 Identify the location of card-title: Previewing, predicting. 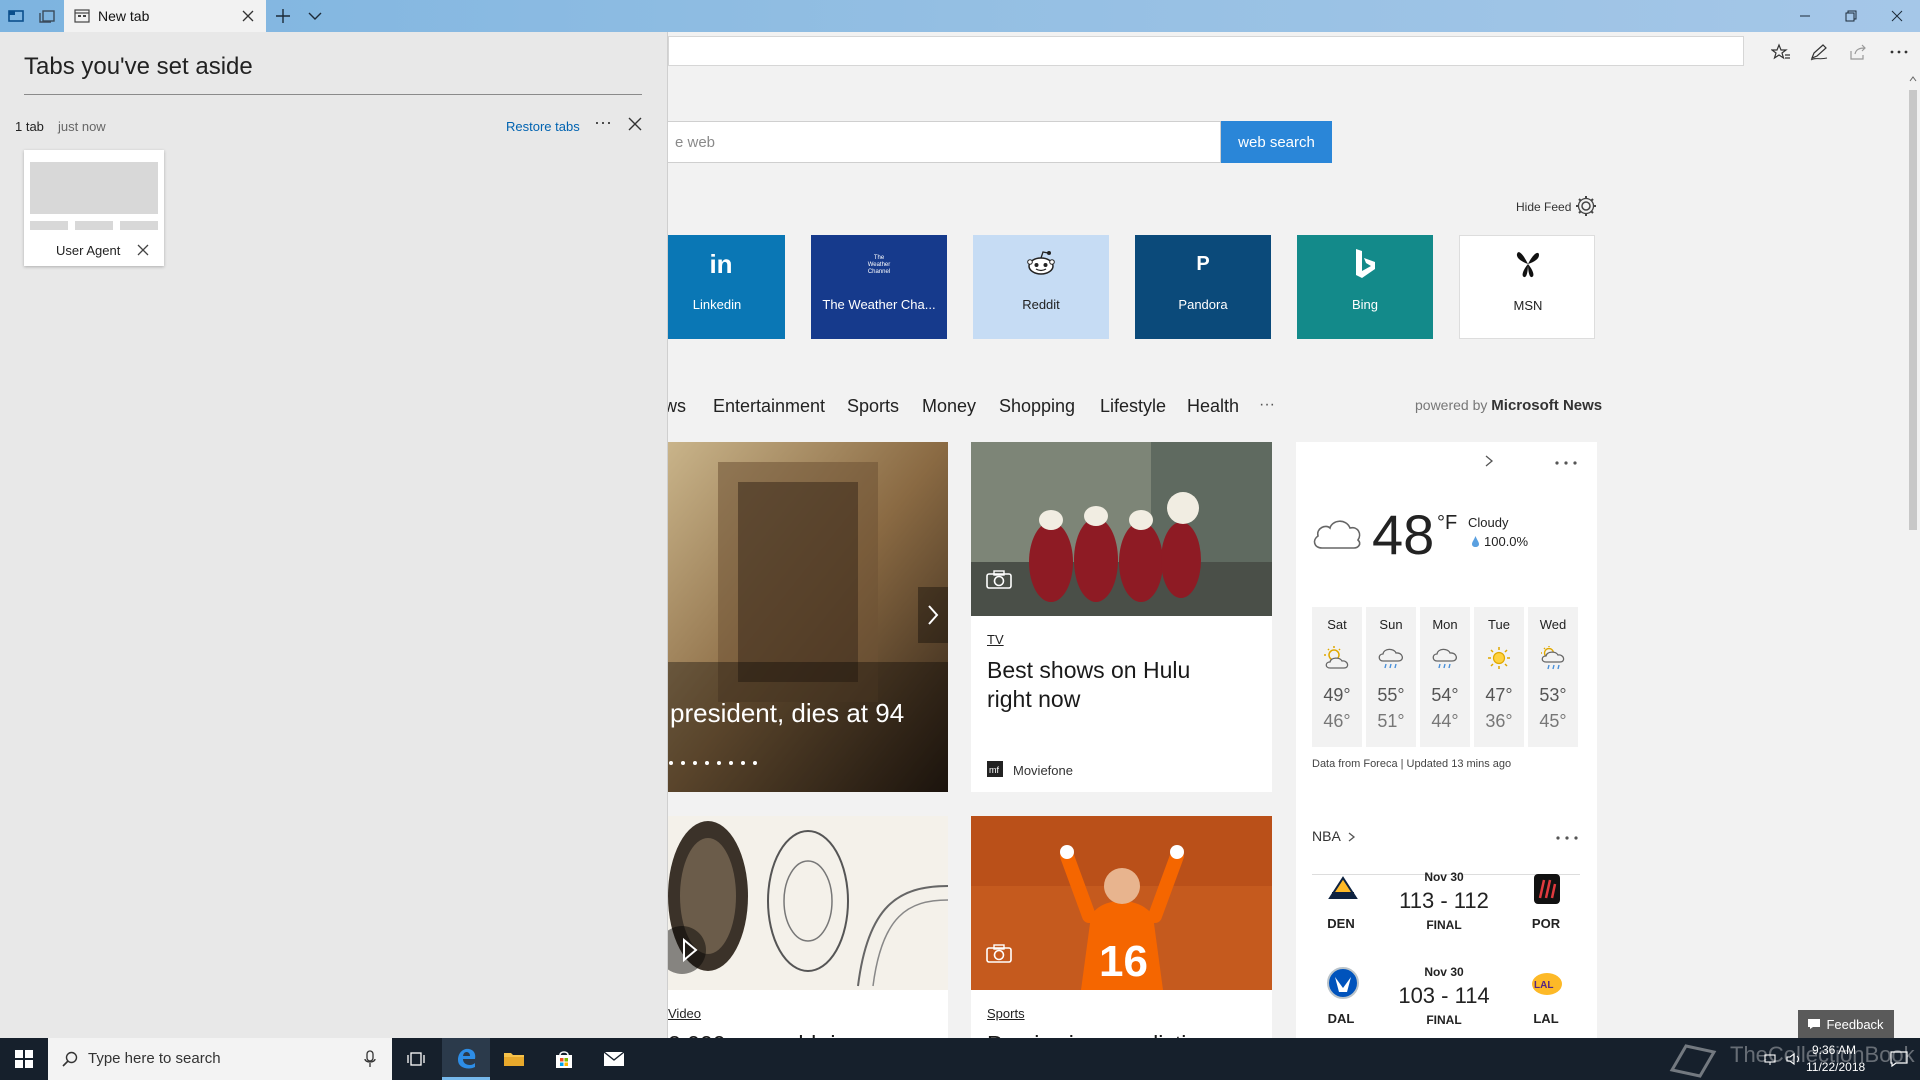
(1122, 1034).